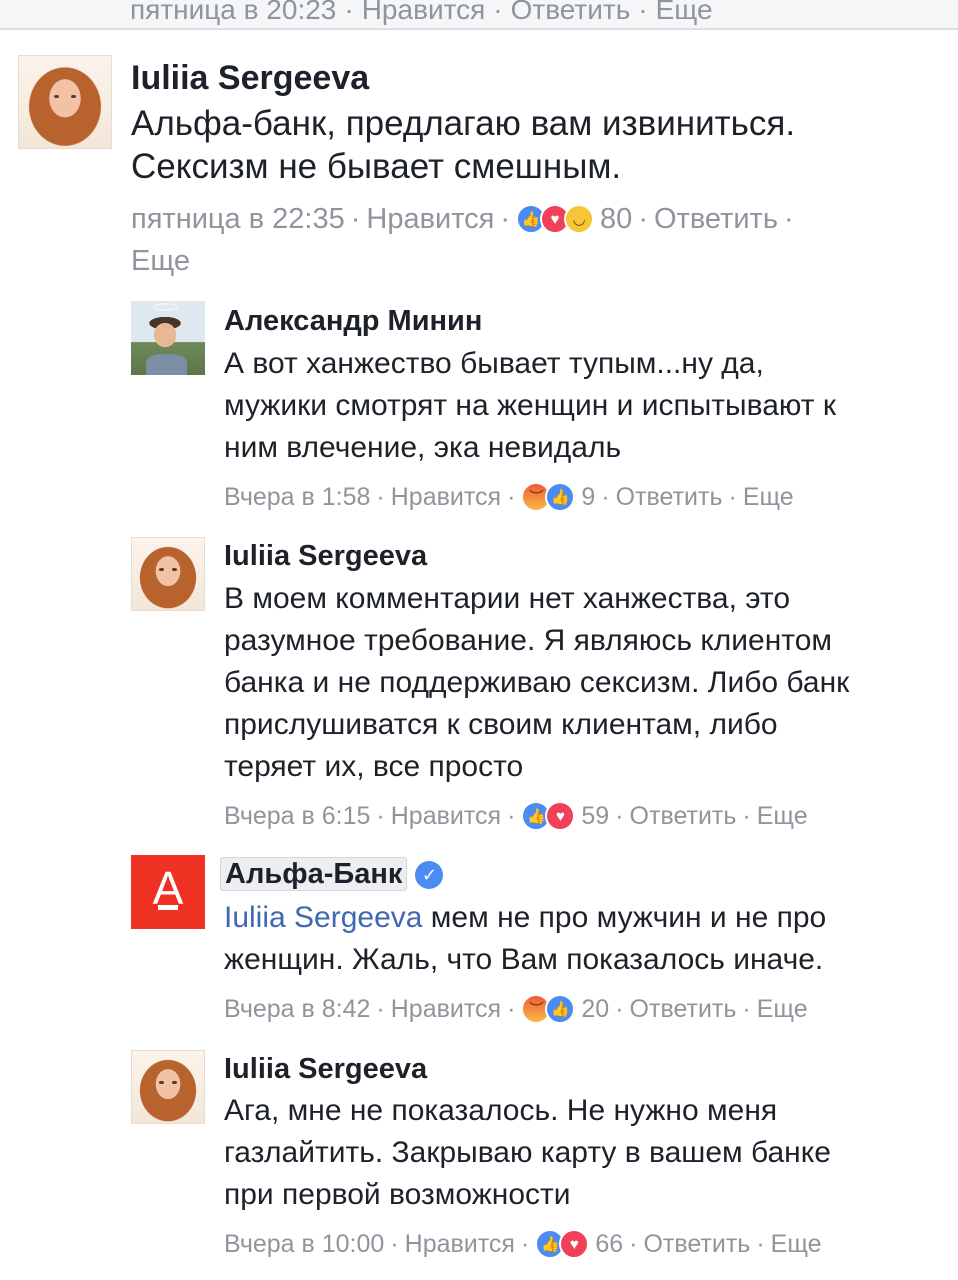 The width and height of the screenshot is (958, 1280). Describe the element at coordinates (397, 1194) in the screenshot. I see `comment-text-line: при первой возможности` at that location.